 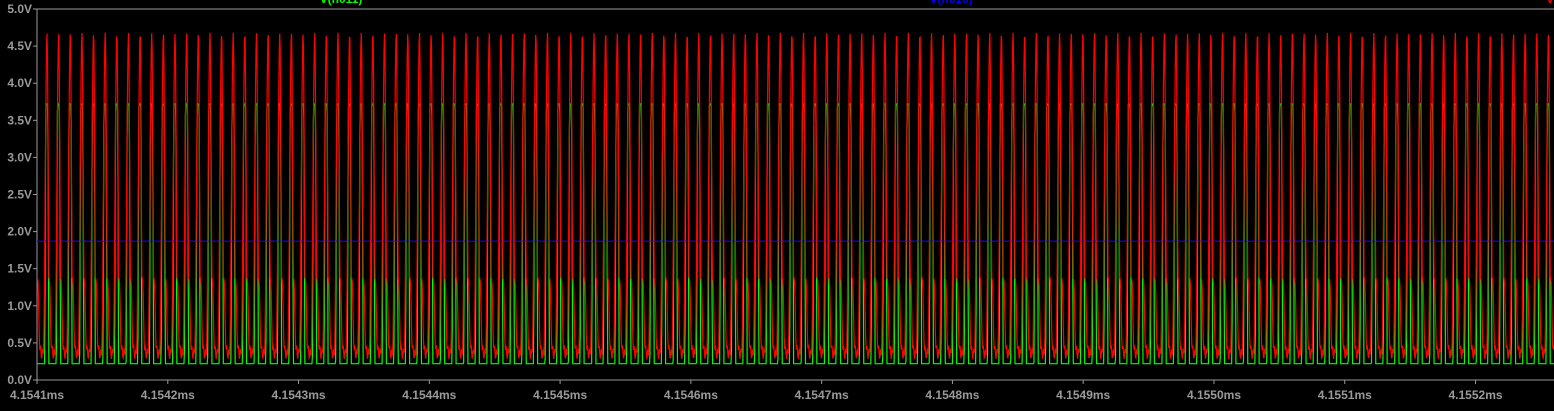 I want to click on x-tick-label: 4.1552ms, so click(x=1476, y=395).